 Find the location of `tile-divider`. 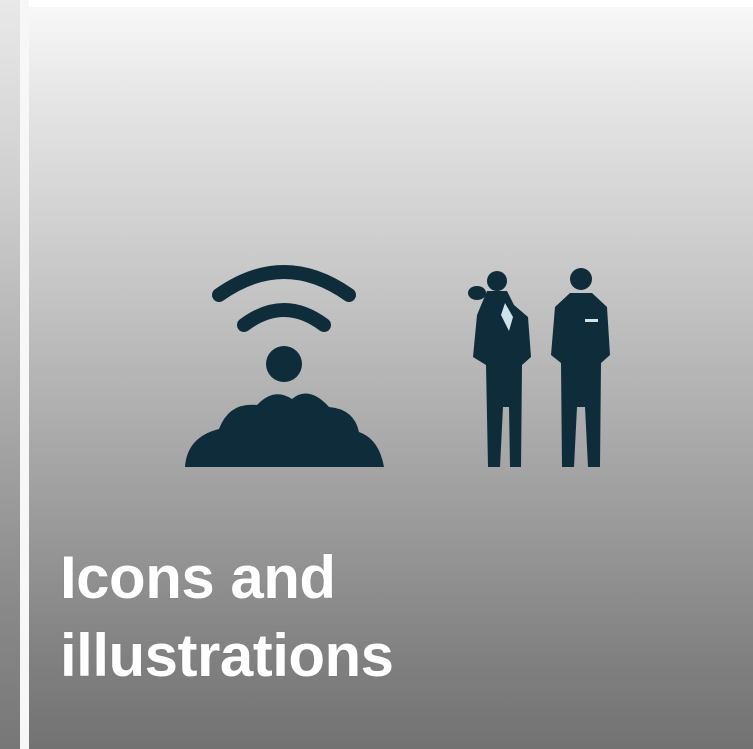

tile-divider is located at coordinates (24, 374).